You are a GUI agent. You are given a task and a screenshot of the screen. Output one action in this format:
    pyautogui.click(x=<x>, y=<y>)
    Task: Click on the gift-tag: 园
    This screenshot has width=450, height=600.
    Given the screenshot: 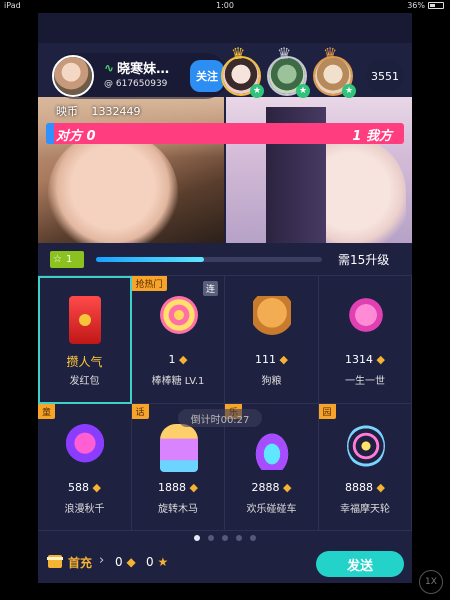 What is the action you would take?
    pyautogui.click(x=327, y=411)
    